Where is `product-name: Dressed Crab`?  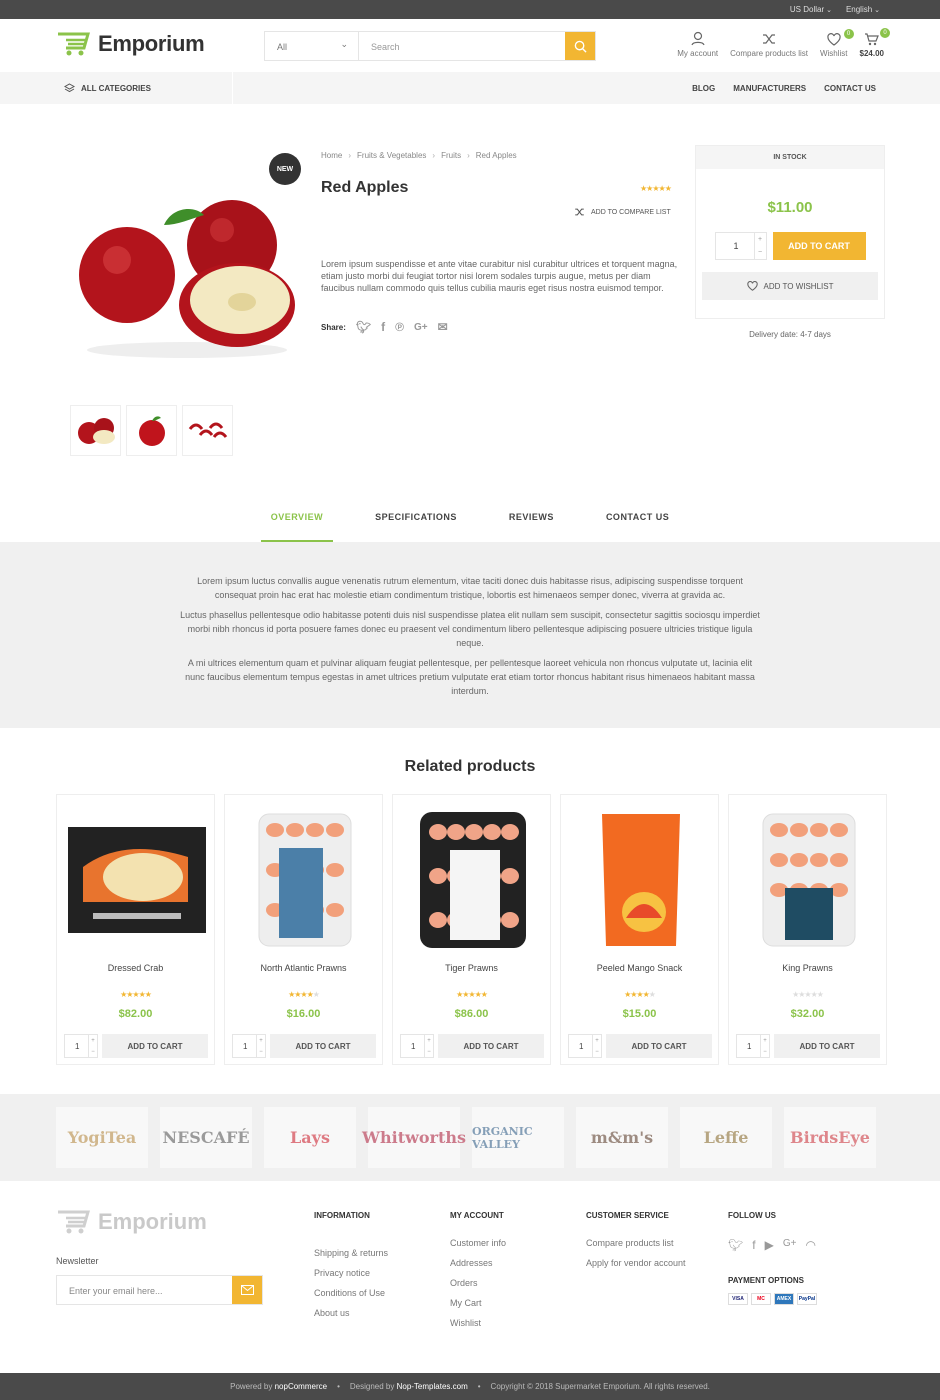 product-name: Dressed Crab is located at coordinates (135, 968).